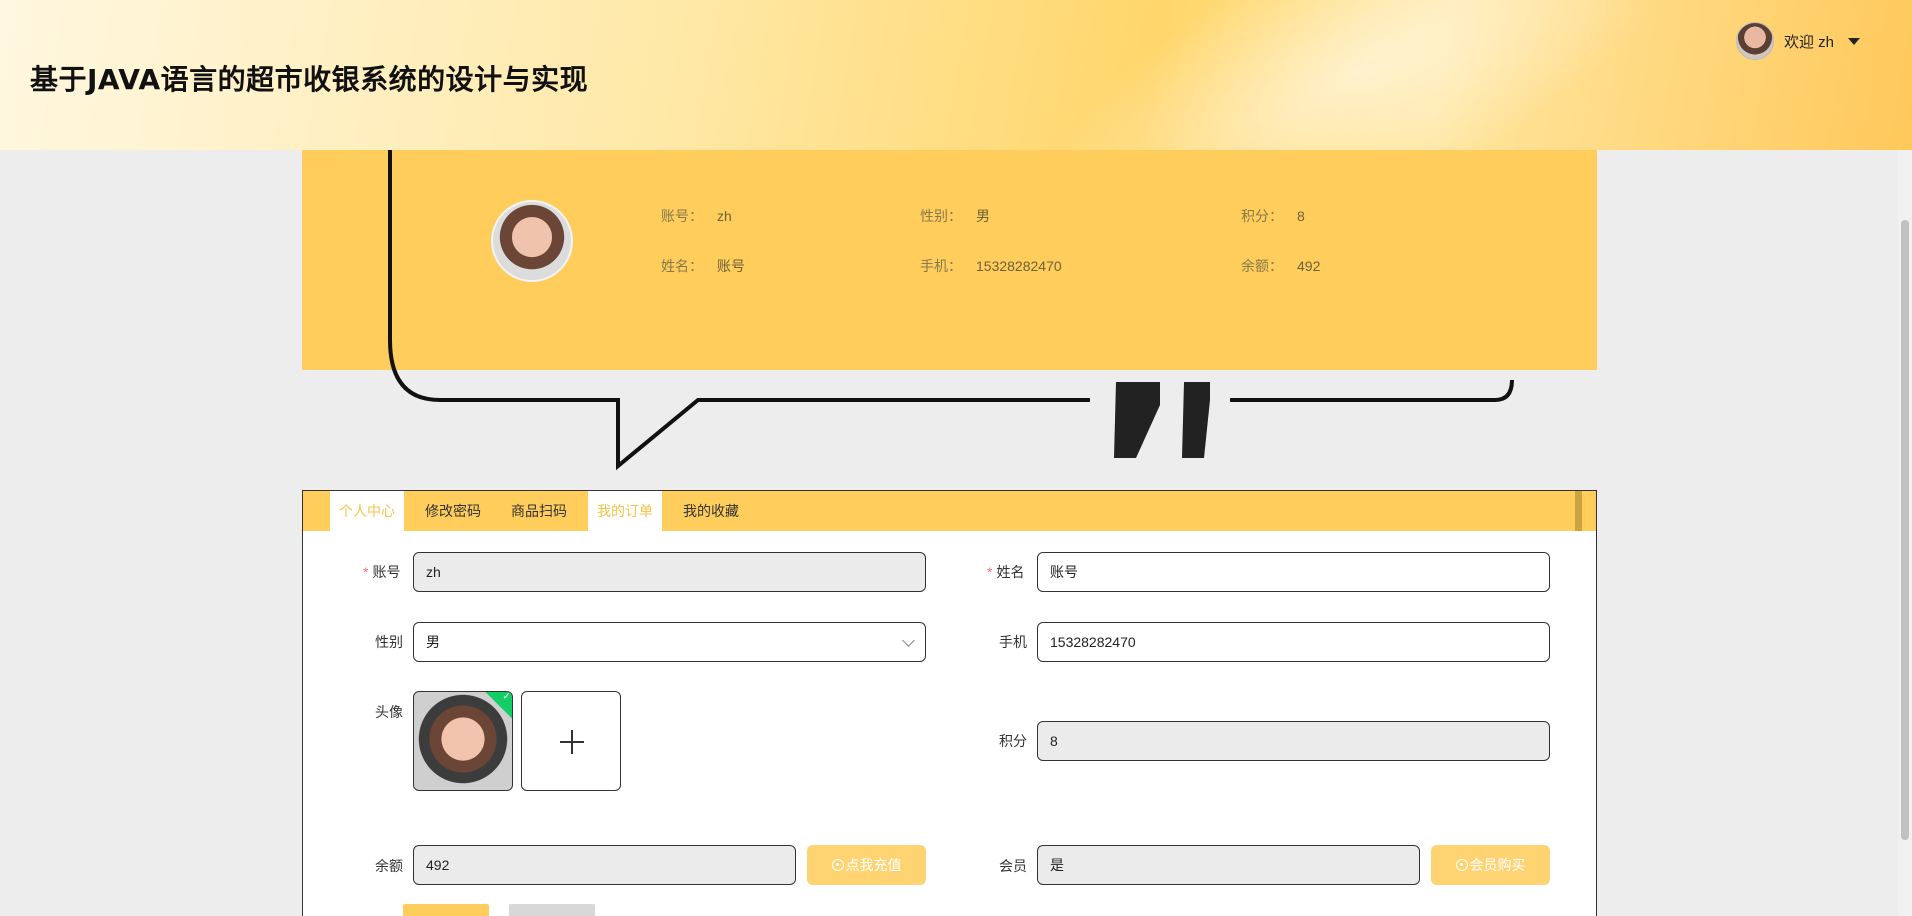 This screenshot has width=1912, height=916. I want to click on tab-bar: 个人中心 修改密码 商品扫码 我的订单 我的收藏, so click(949, 511).